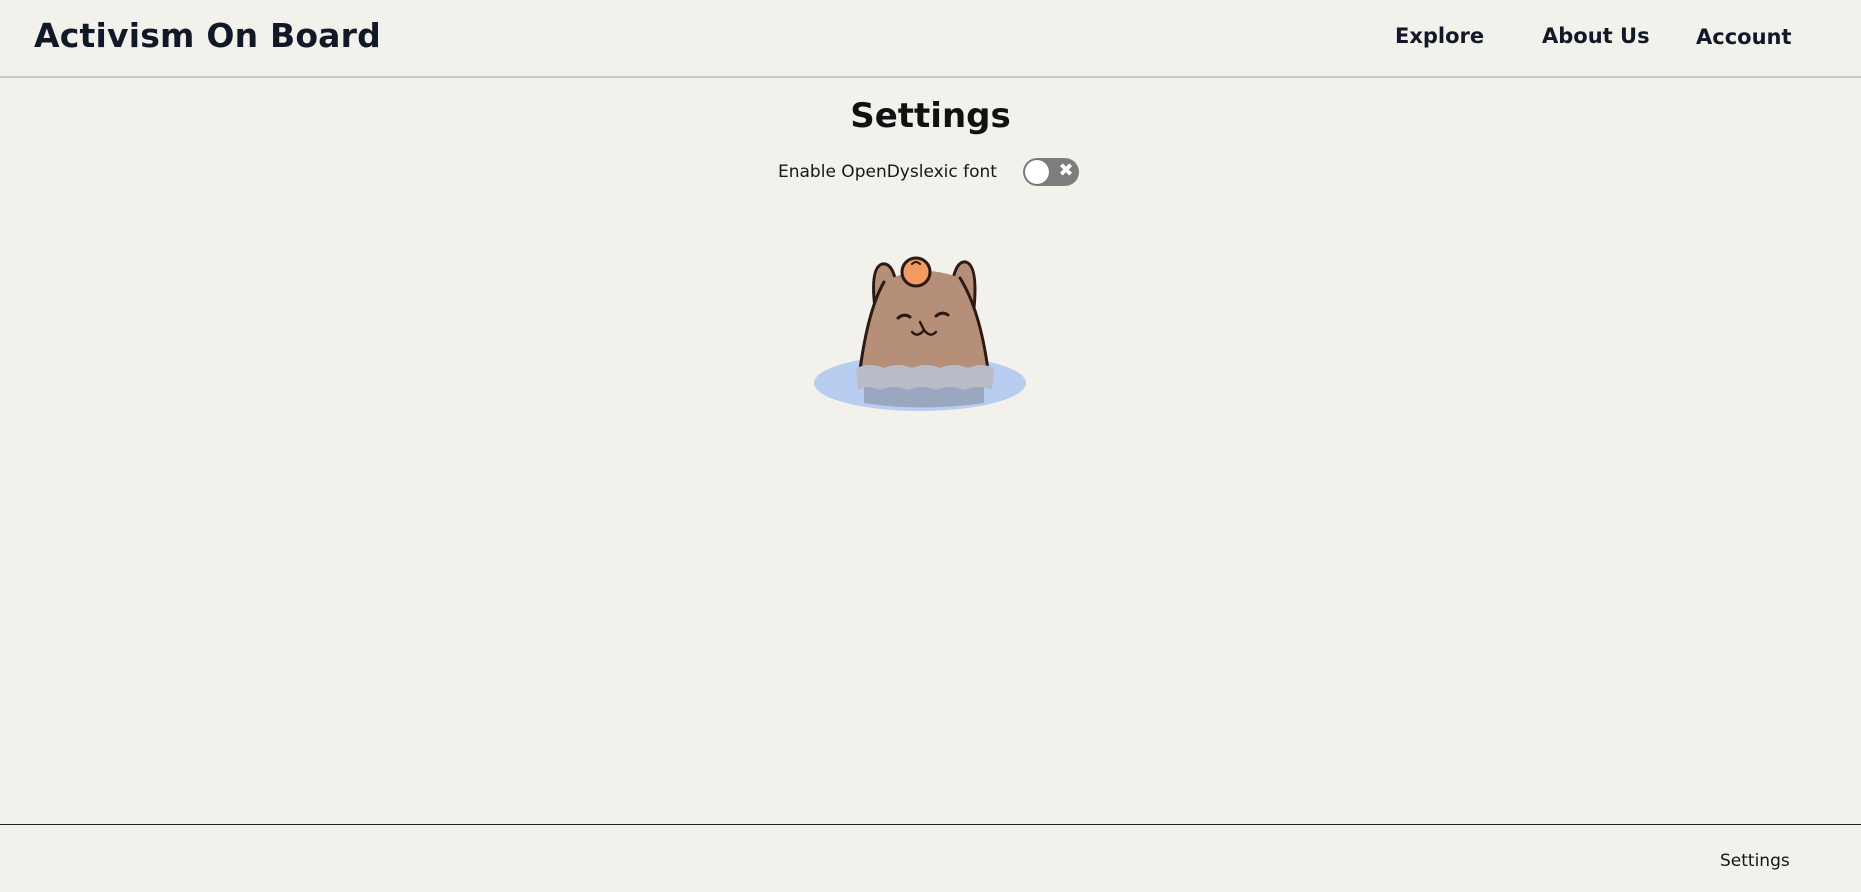 This screenshot has height=892, width=1861. What do you see at coordinates (1439, 36) in the screenshot?
I see `nav-explore: Explore` at bounding box center [1439, 36].